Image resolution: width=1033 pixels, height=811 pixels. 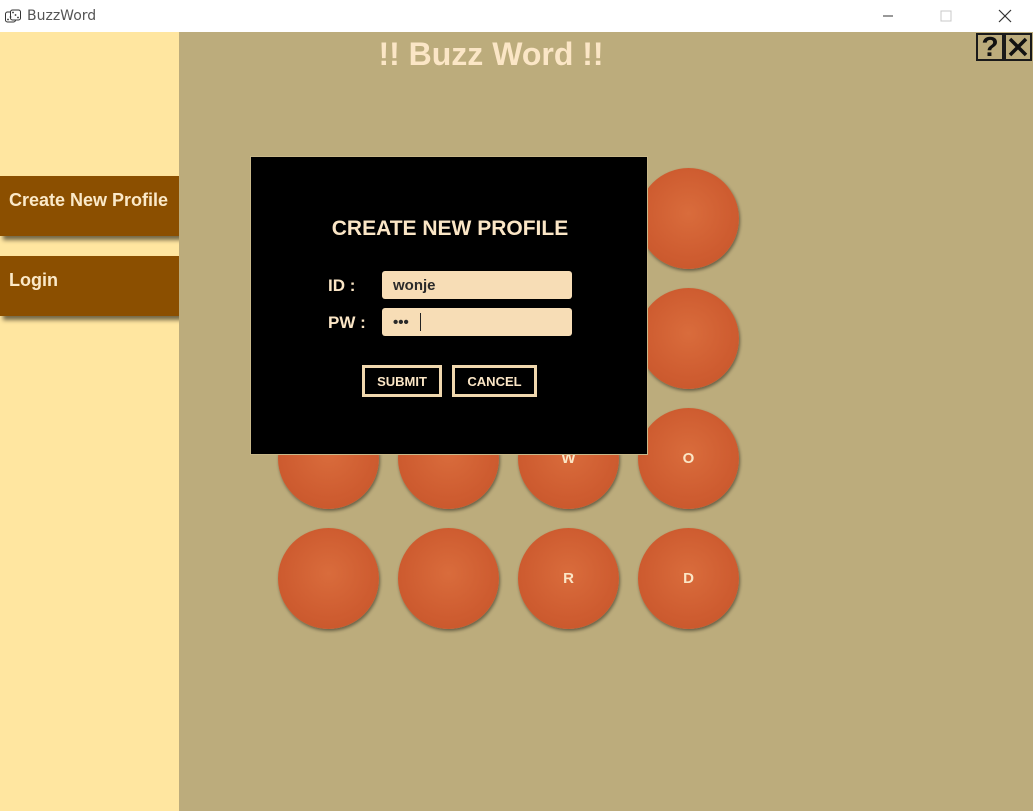 I want to click on close-game-button, so click(x=1018, y=47).